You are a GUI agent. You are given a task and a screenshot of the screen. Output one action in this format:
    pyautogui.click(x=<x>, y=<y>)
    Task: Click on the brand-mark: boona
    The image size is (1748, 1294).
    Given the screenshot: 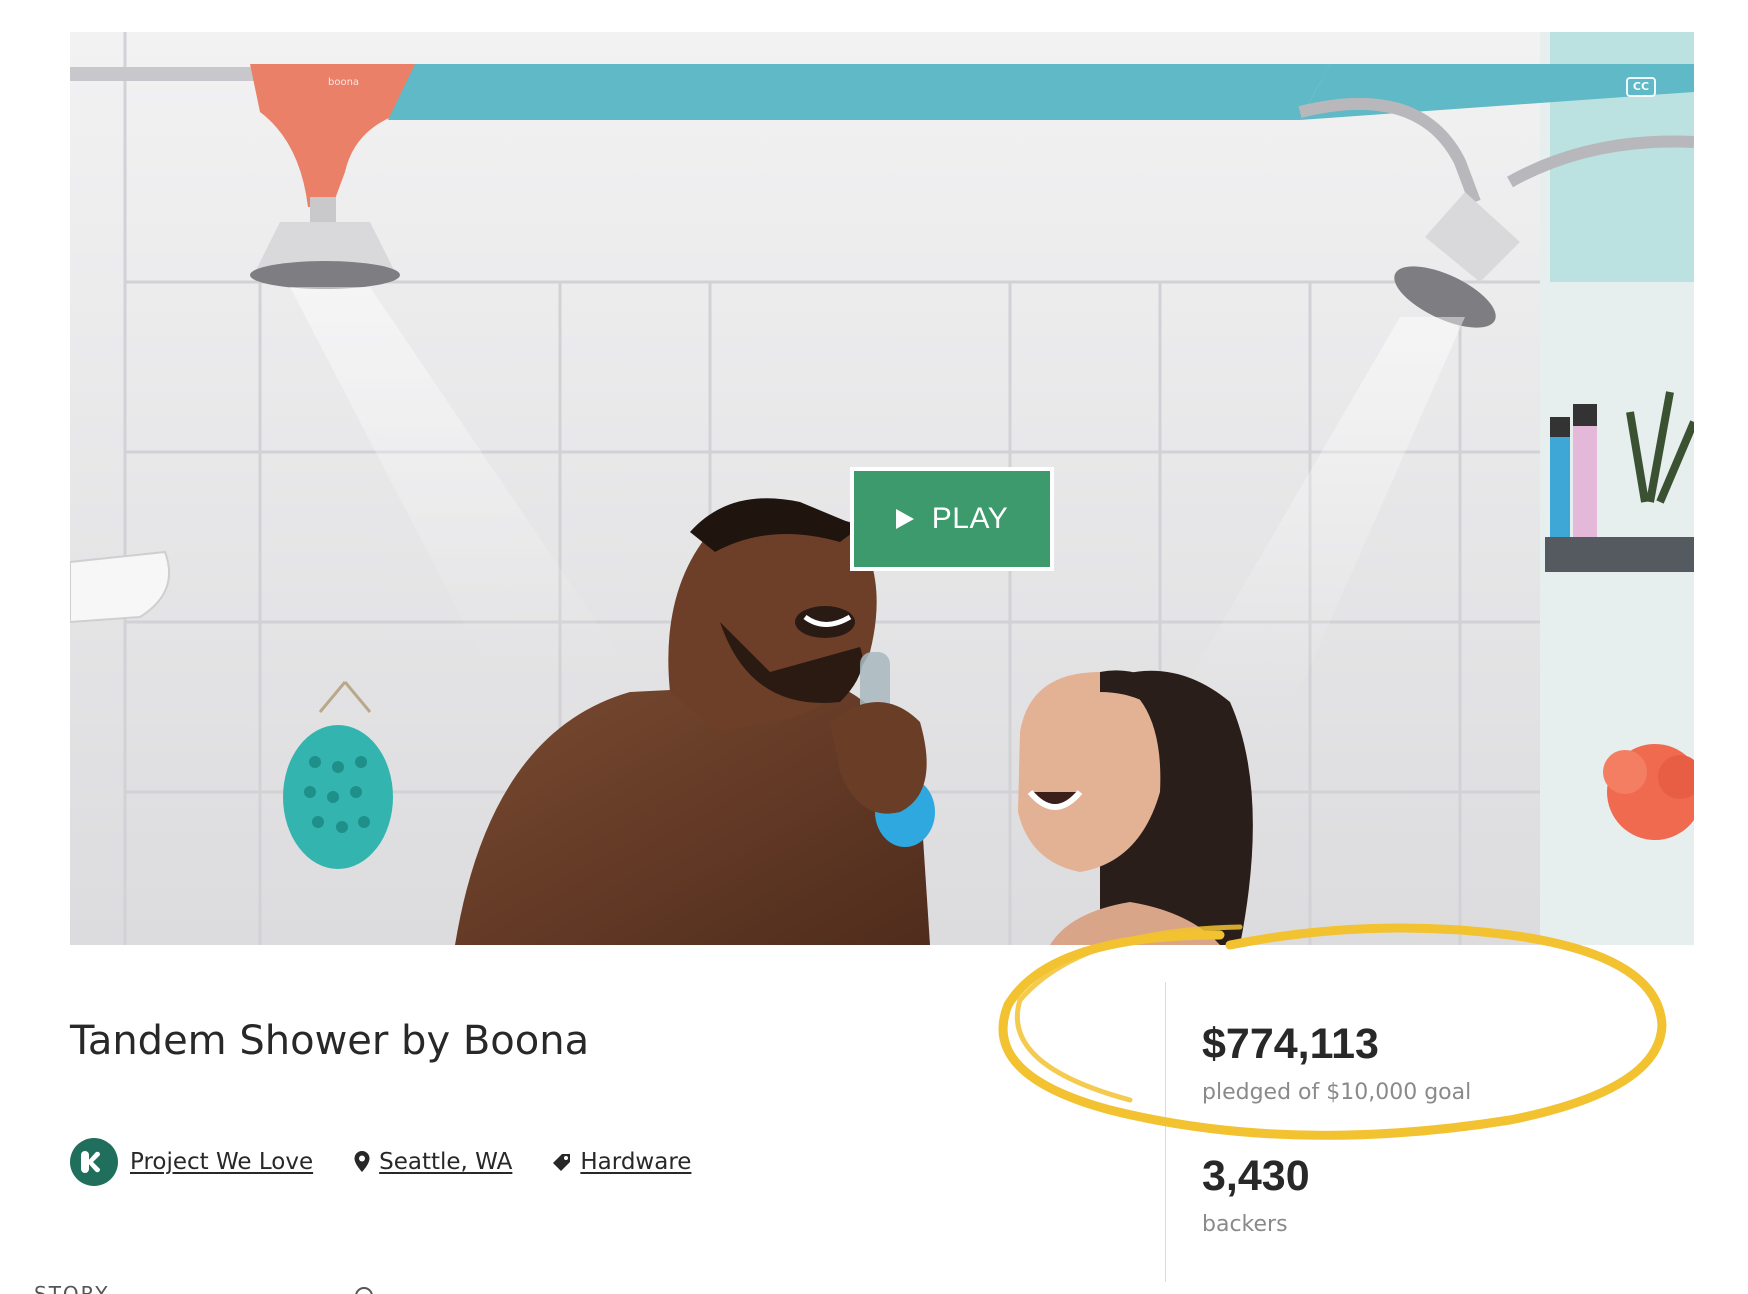 What is the action you would take?
    pyautogui.click(x=343, y=82)
    